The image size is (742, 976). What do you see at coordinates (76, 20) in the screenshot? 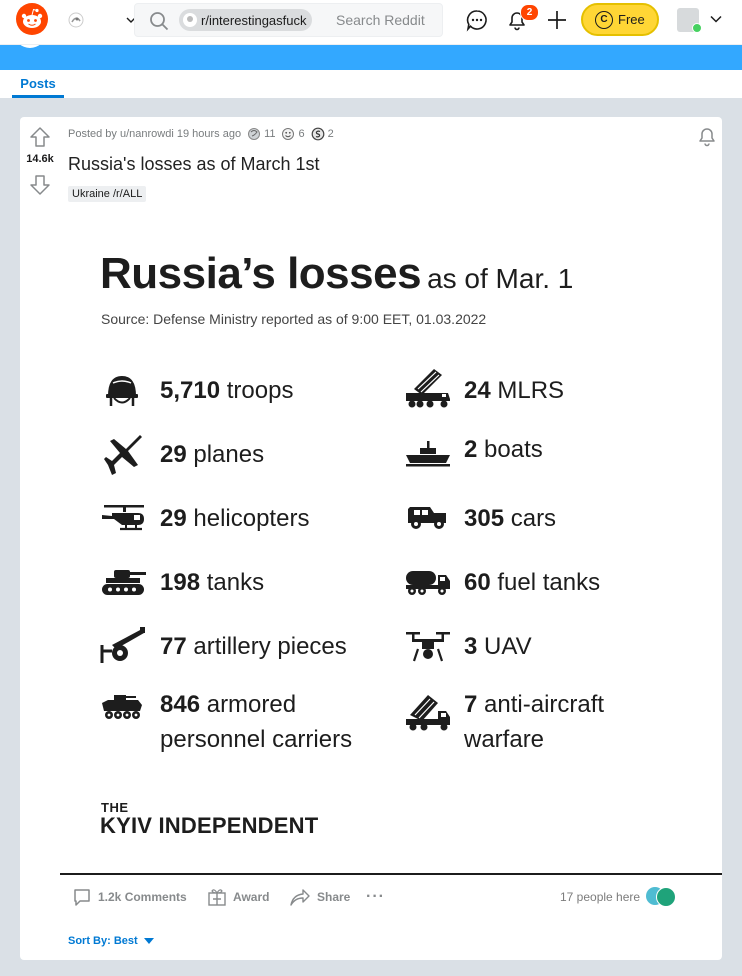
I see `community-icon` at bounding box center [76, 20].